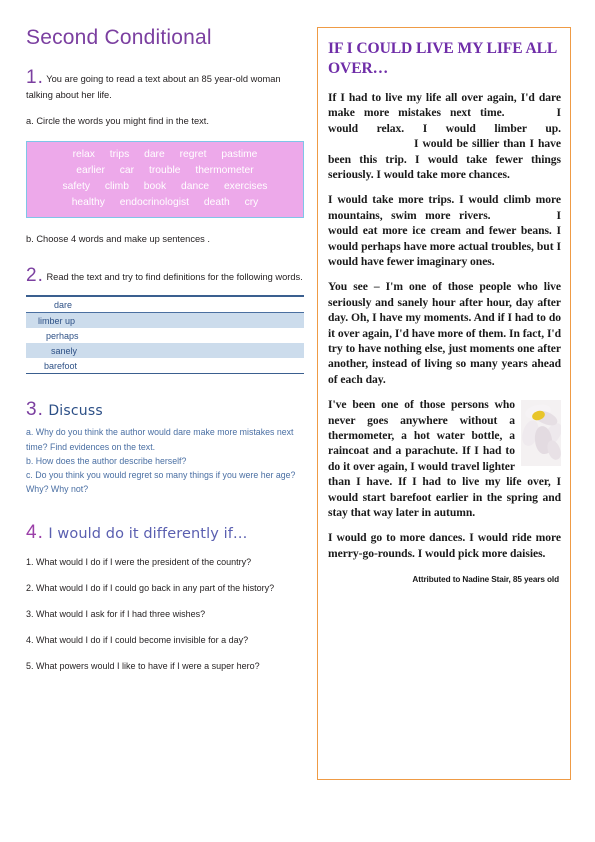  I want to click on table-row: sanely, so click(165, 351).